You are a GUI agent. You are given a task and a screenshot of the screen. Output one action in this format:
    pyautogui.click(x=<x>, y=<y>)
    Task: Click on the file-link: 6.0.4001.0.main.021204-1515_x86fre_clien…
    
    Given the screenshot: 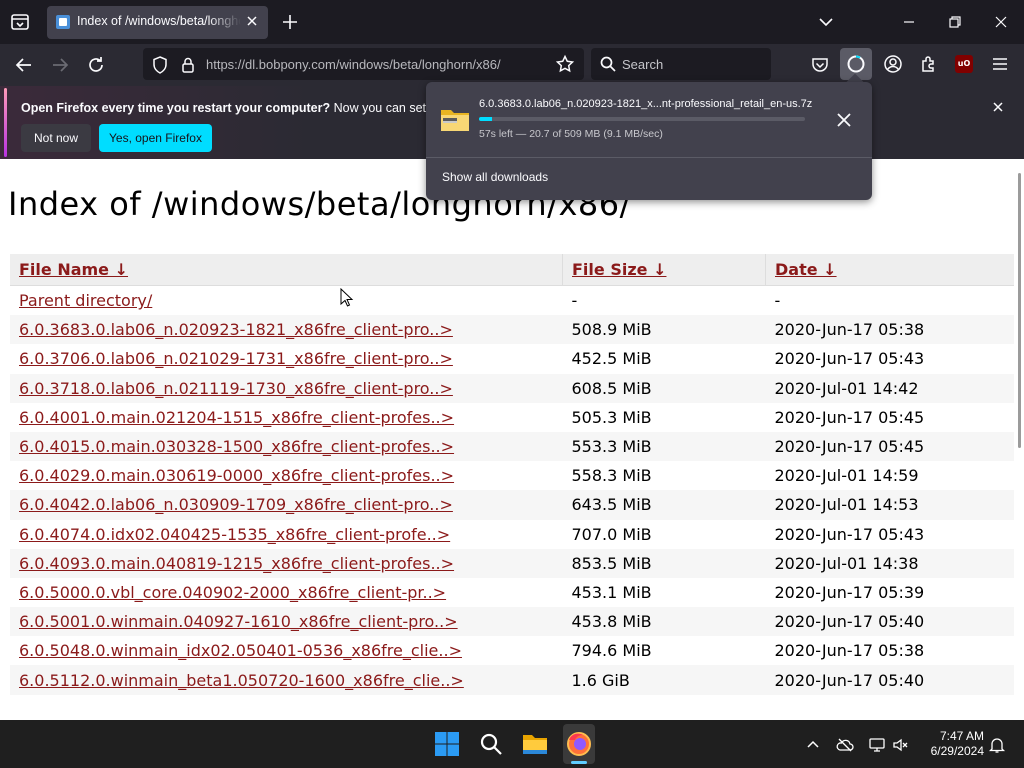 What is the action you would take?
    pyautogui.click(x=236, y=417)
    